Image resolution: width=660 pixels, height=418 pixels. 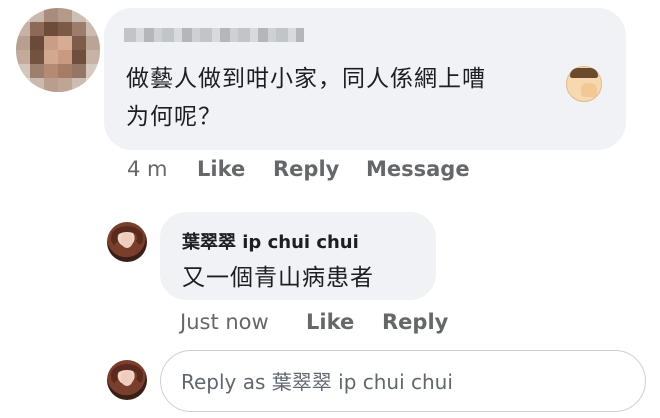 I want to click on comment-timestamp: 4 m, so click(x=147, y=169).